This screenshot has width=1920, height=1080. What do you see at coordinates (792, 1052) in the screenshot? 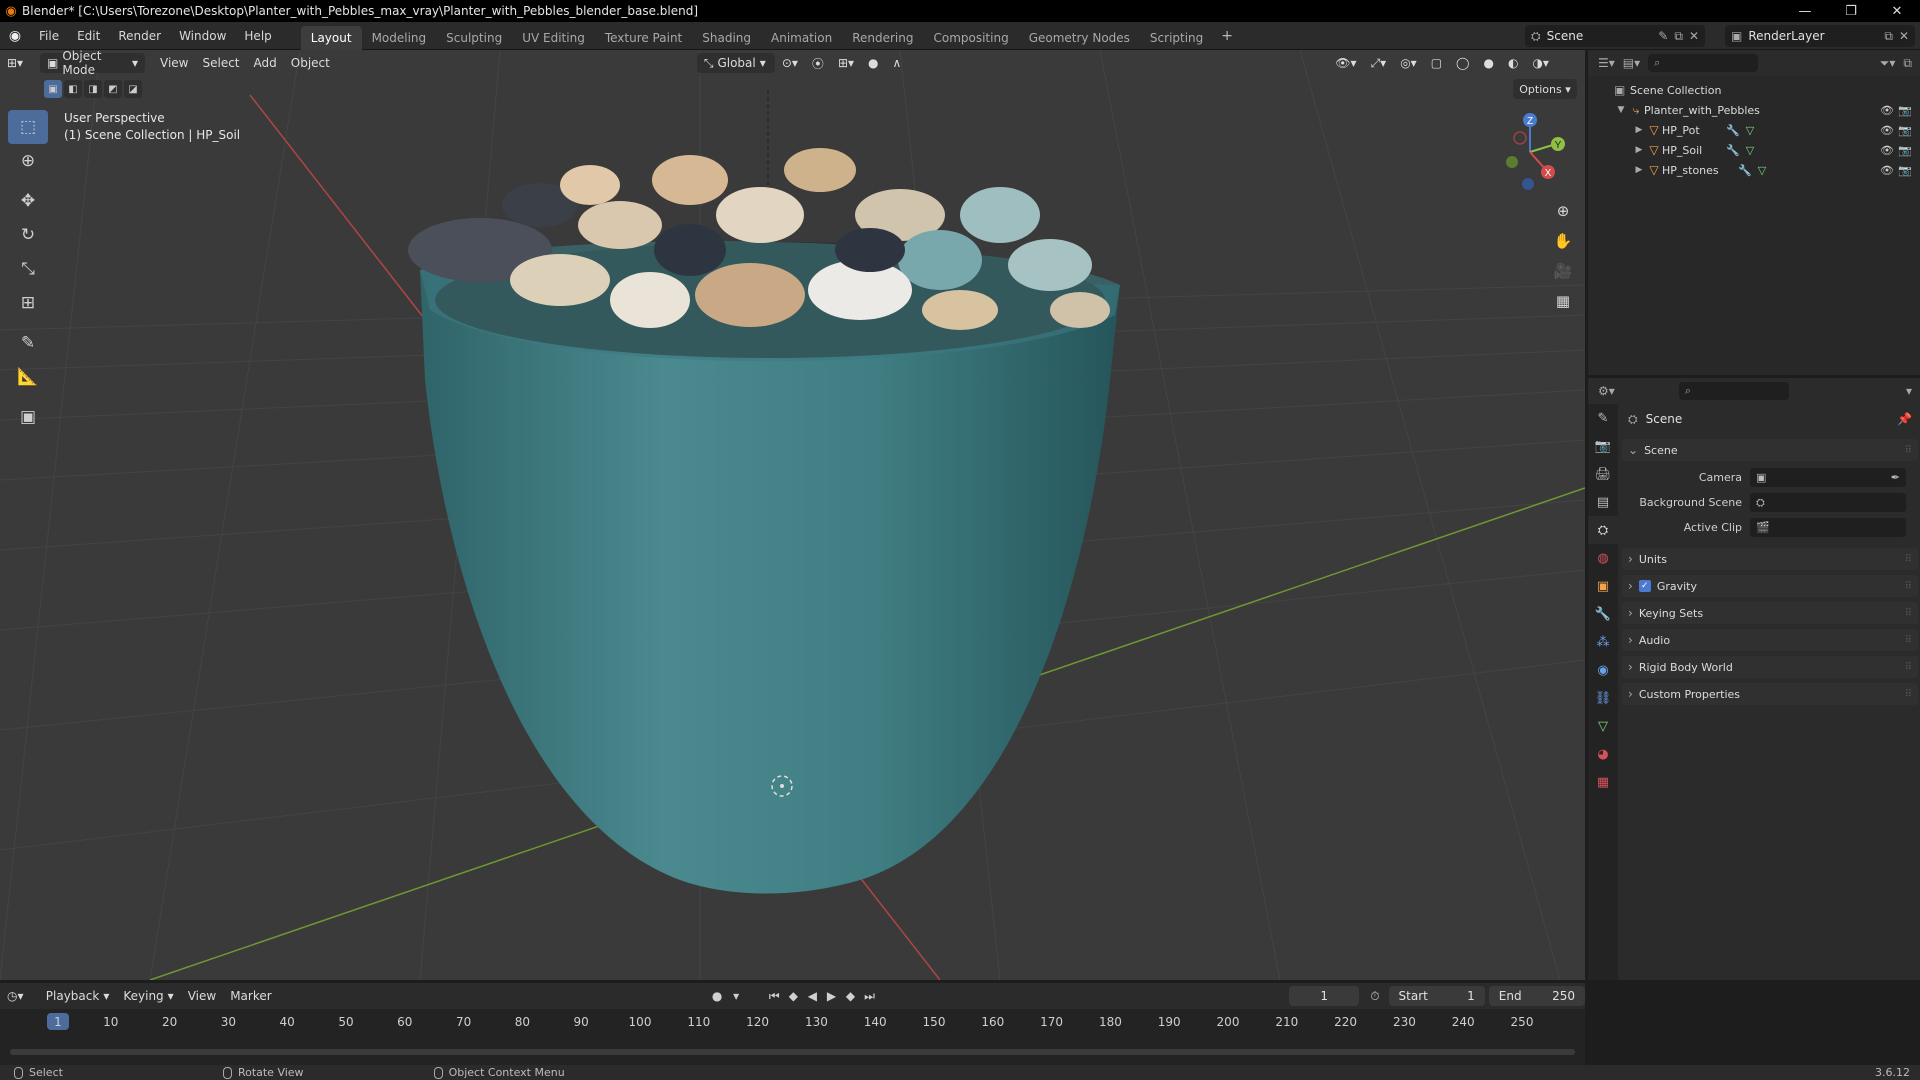
I see `timeline-scrollbar` at bounding box center [792, 1052].